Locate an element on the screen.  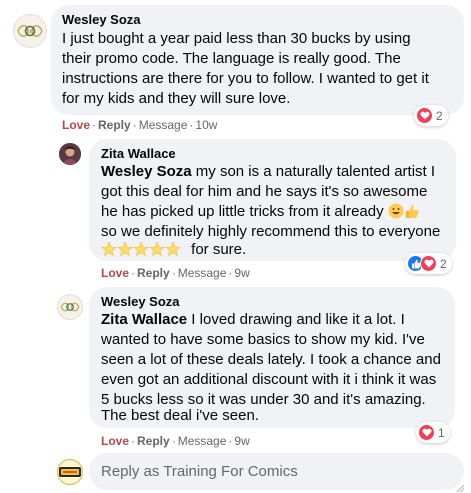
comment-1-author: Wesley Soza is located at coordinates (101, 19).